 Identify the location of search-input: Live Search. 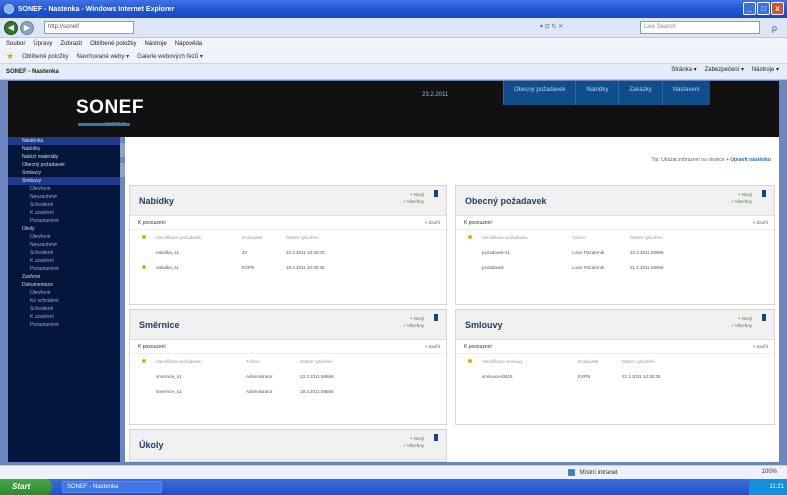
(700, 27).